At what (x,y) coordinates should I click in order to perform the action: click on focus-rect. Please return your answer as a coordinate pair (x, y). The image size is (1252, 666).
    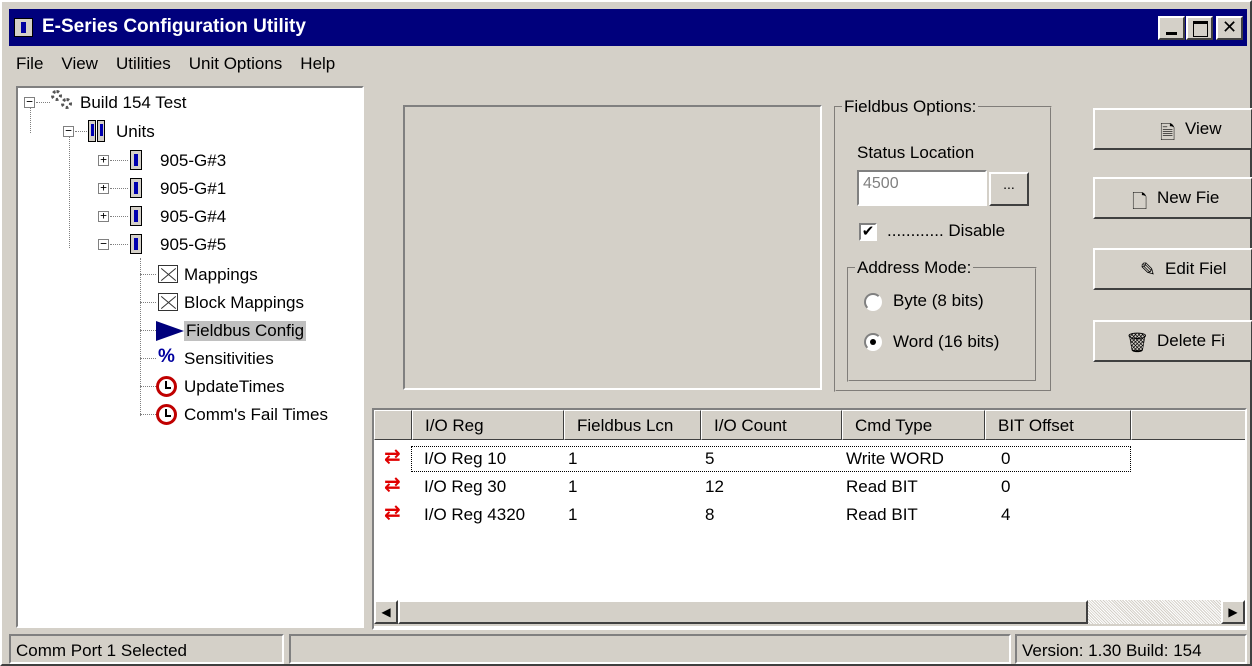
    Looking at the image, I should click on (771, 459).